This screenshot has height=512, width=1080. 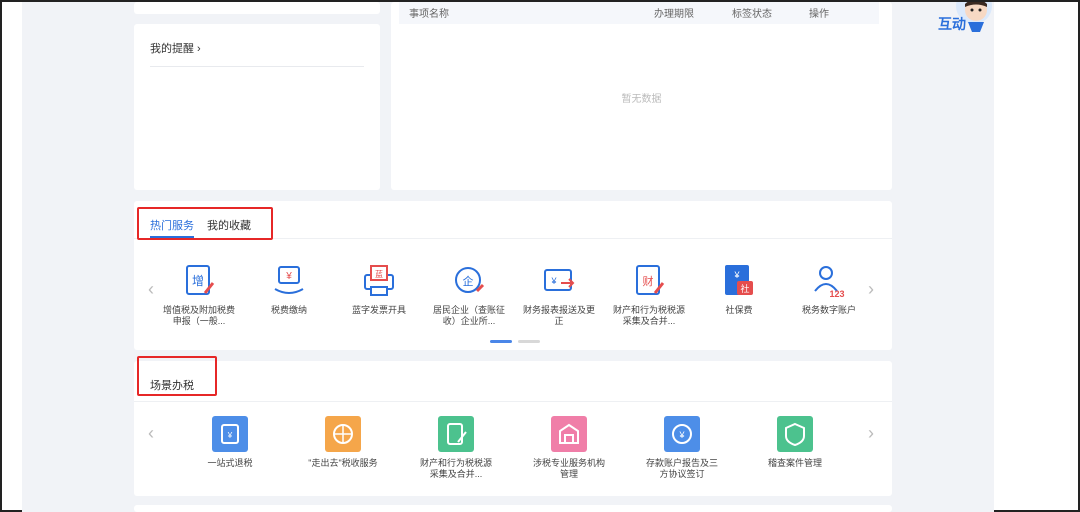 I want to click on property-tax-icon: 财, so click(x=650, y=280).